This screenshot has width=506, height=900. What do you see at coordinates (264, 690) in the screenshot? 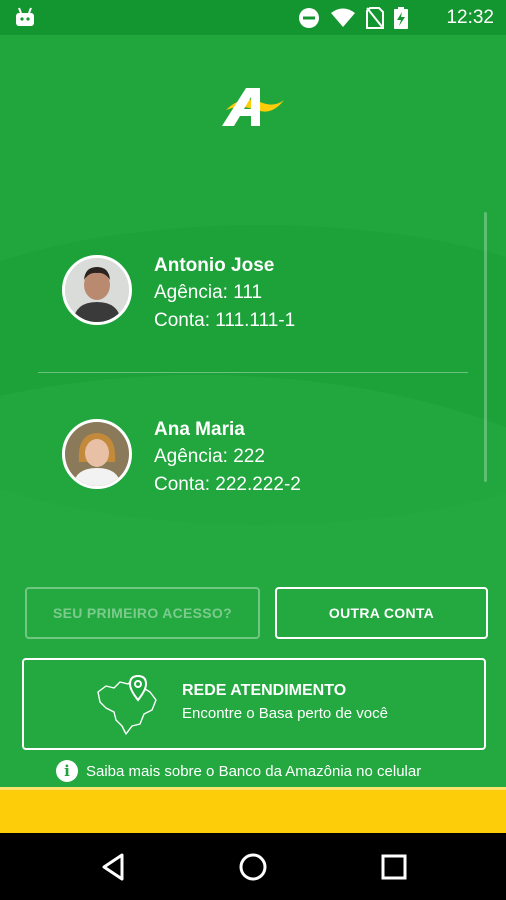
I see `network-title: REDE ATENDIMENTO` at bounding box center [264, 690].